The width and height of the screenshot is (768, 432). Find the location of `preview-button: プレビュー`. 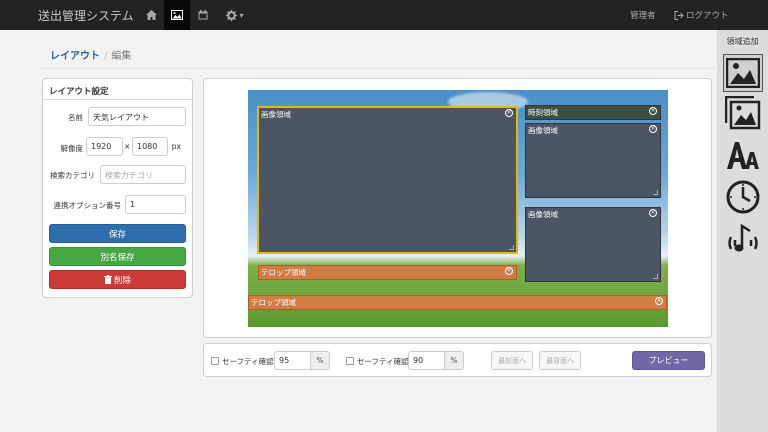

preview-button: プレビュー is located at coordinates (668, 360).